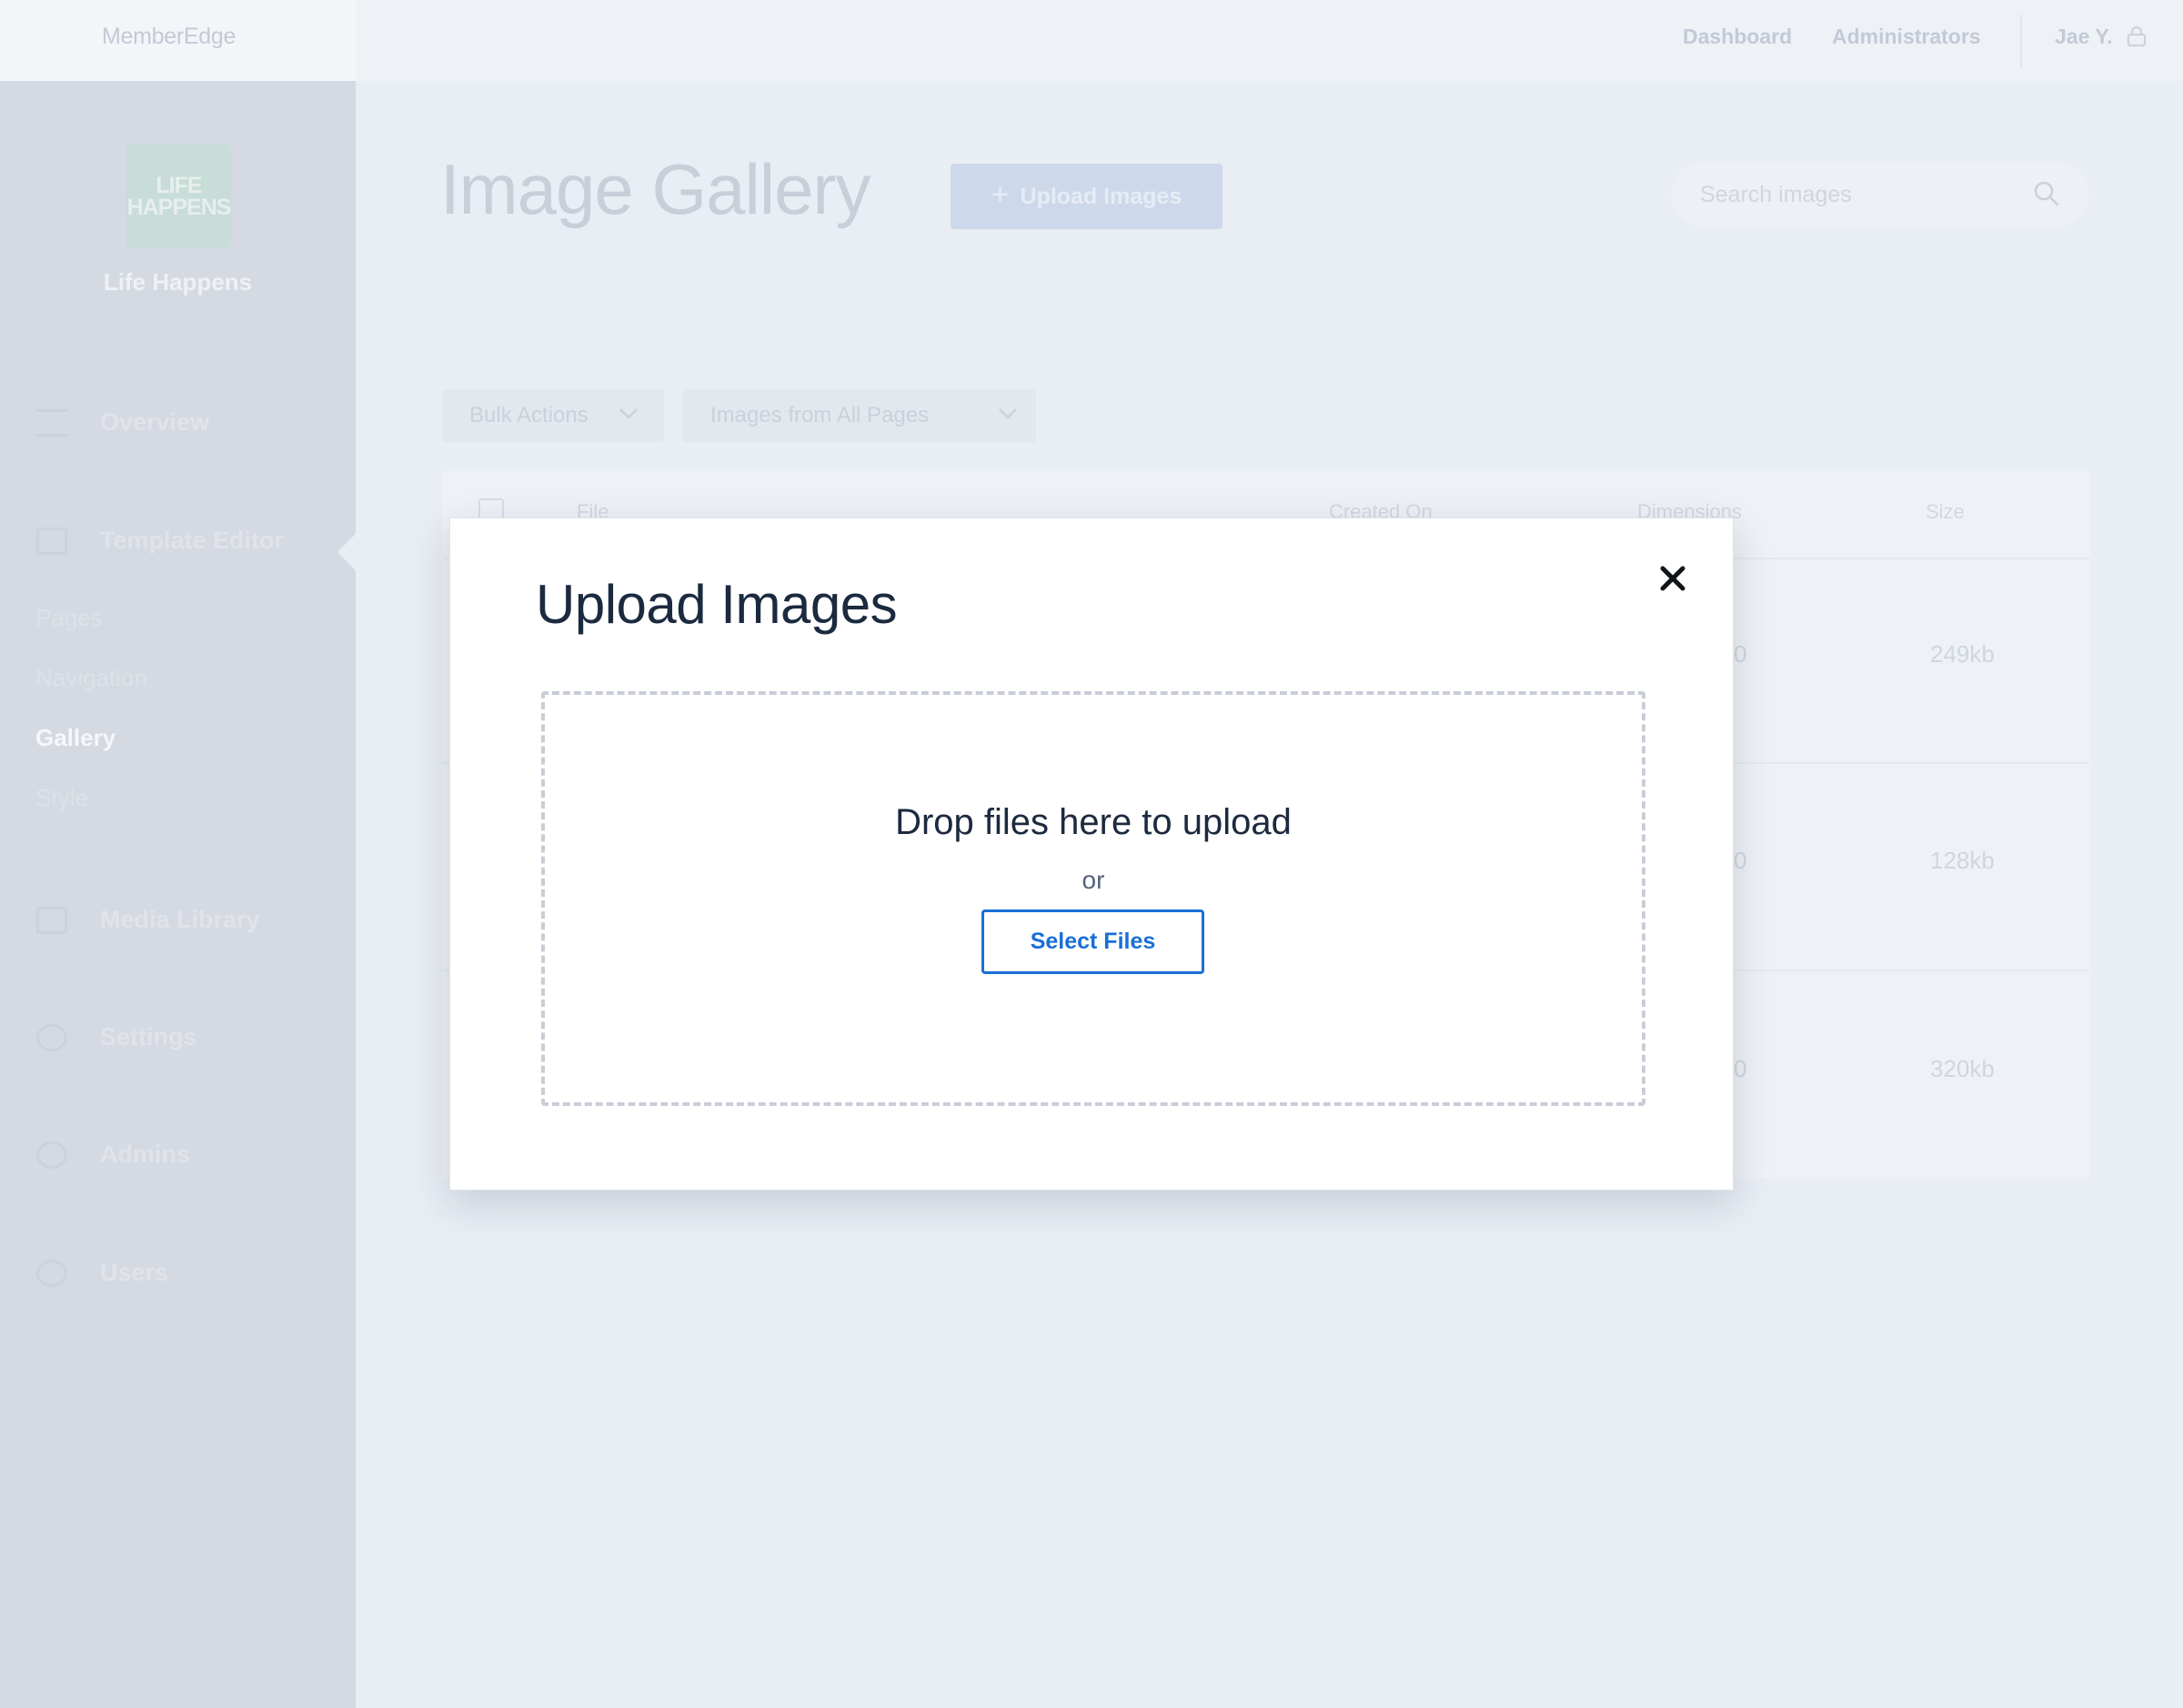  I want to click on sidebar-subitem-navigation: Navigation, so click(91, 678).